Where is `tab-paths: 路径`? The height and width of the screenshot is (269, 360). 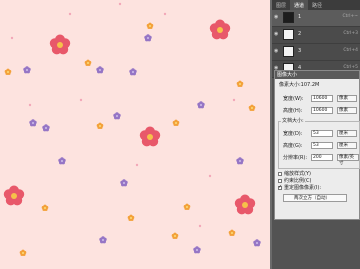
tab-paths: 路径 is located at coordinates (317, 5).